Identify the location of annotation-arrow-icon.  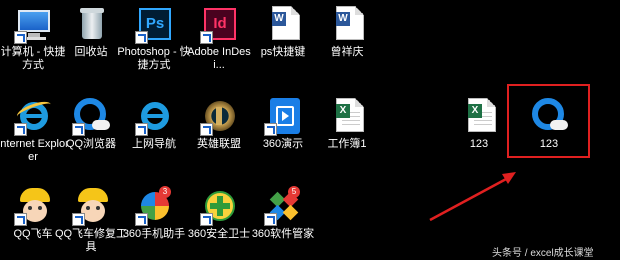
(472, 197).